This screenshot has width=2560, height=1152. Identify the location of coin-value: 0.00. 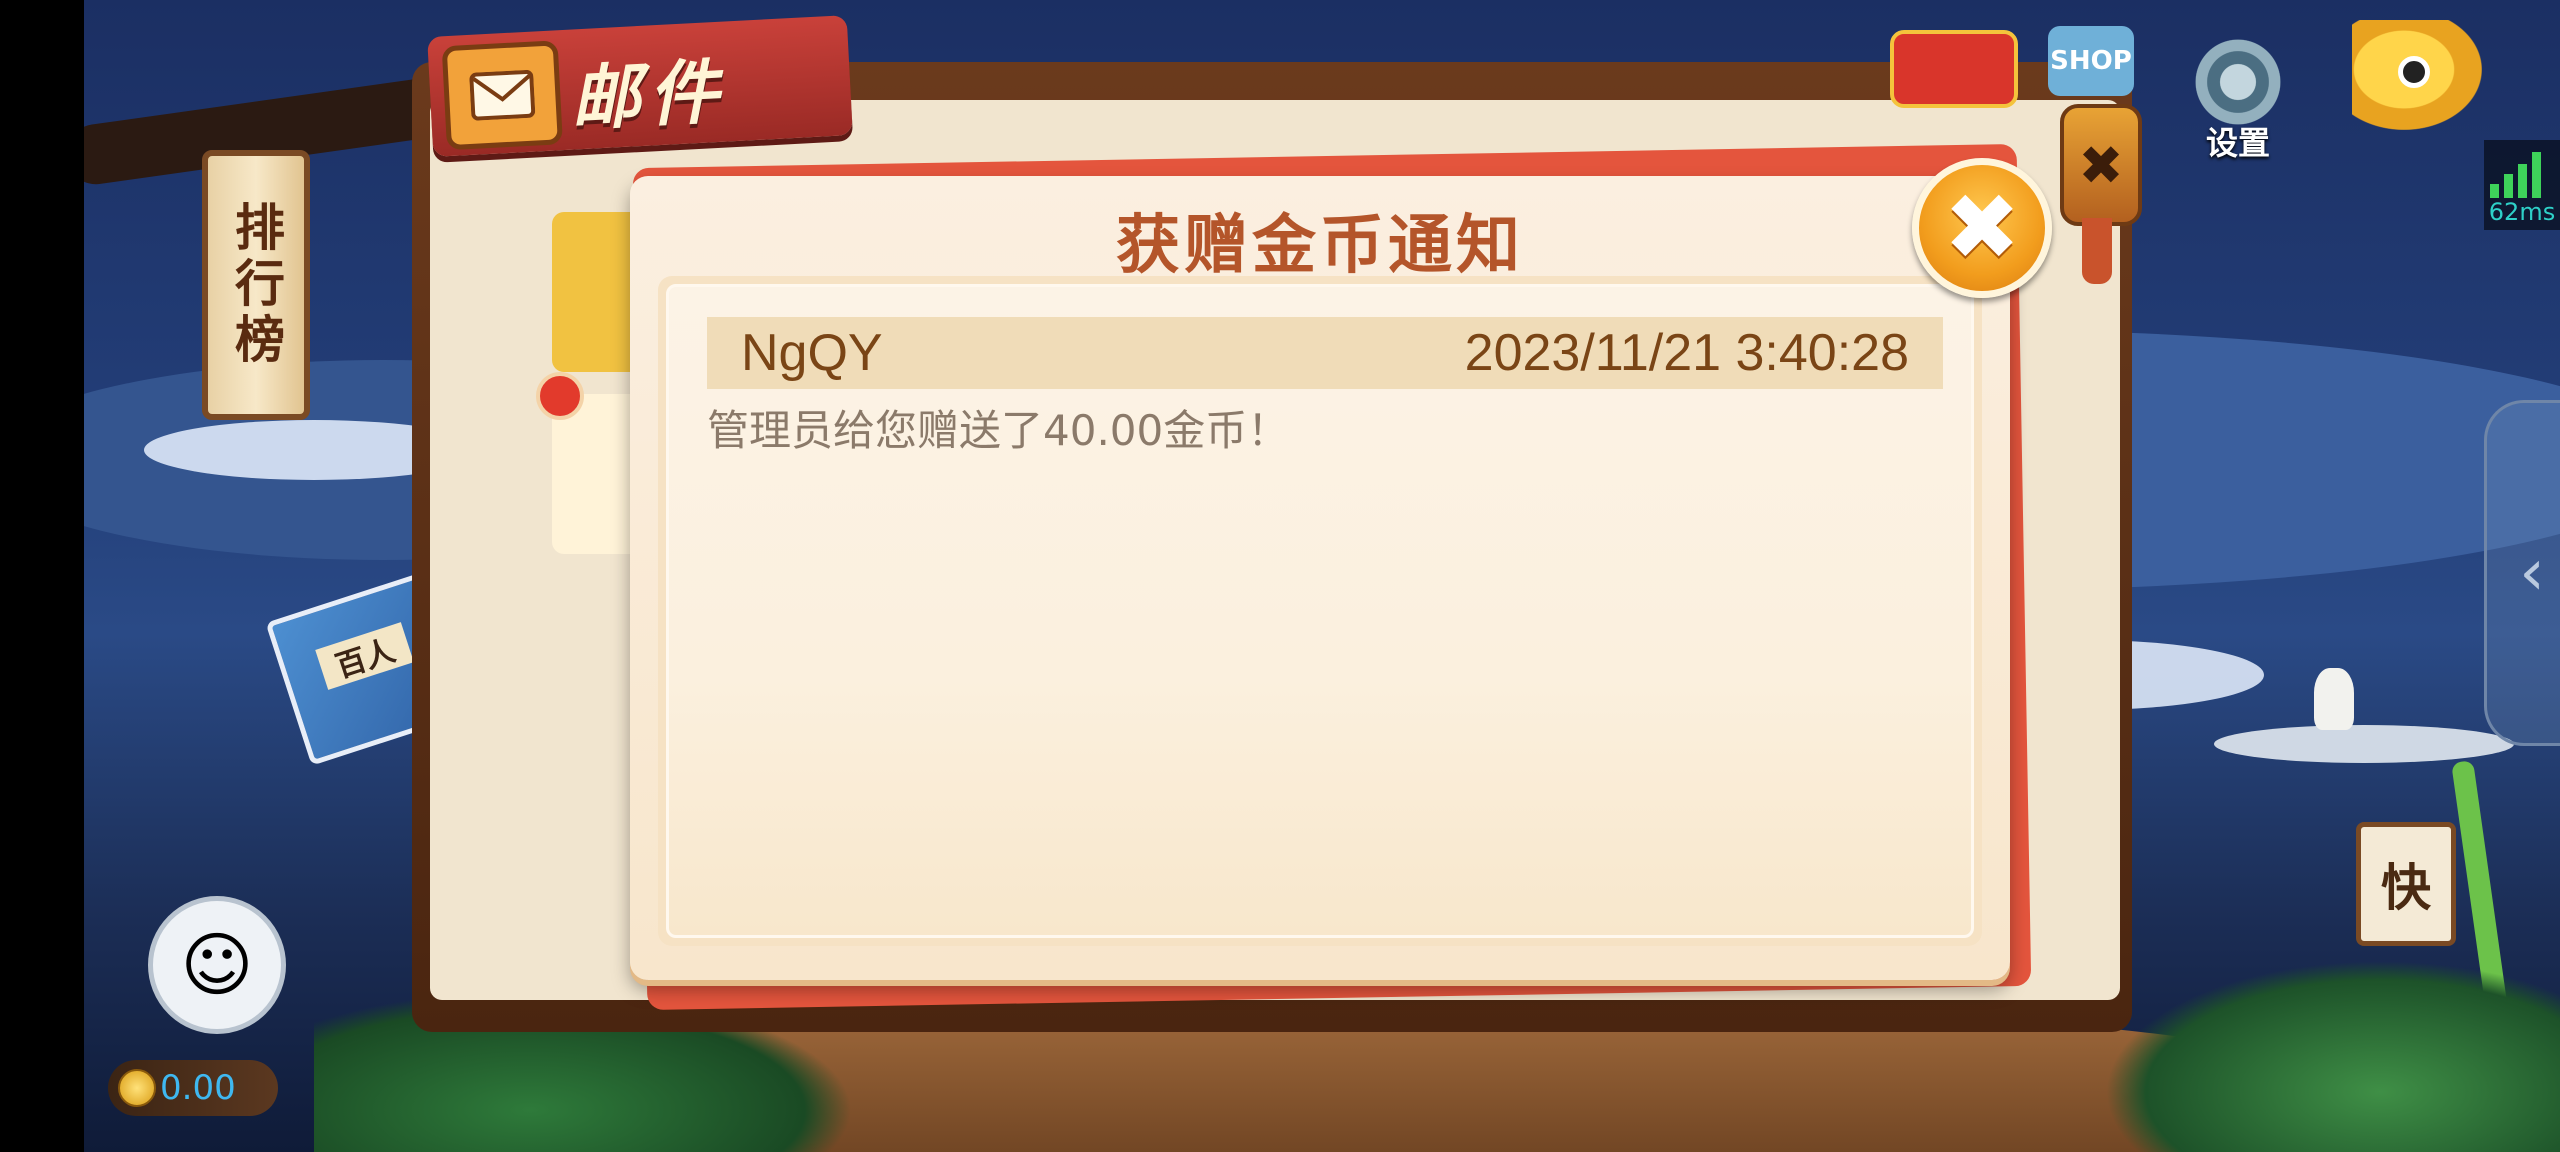
(198, 1088).